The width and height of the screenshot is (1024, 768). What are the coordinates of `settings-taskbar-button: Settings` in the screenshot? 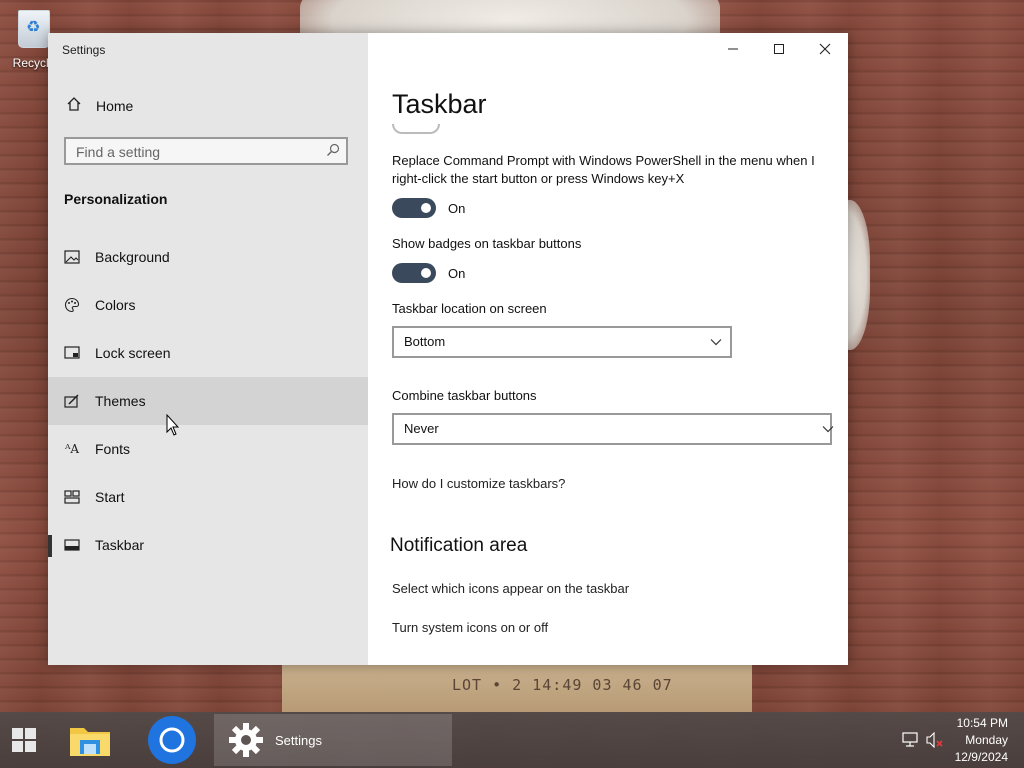 It's located at (333, 740).